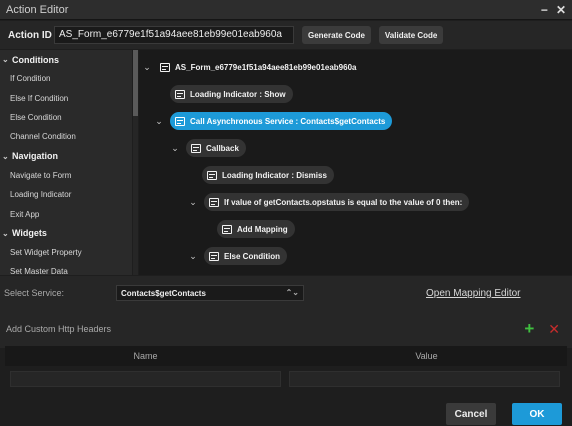  What do you see at coordinates (411, 35) in the screenshot?
I see `validate-code-button: Validate Code` at bounding box center [411, 35].